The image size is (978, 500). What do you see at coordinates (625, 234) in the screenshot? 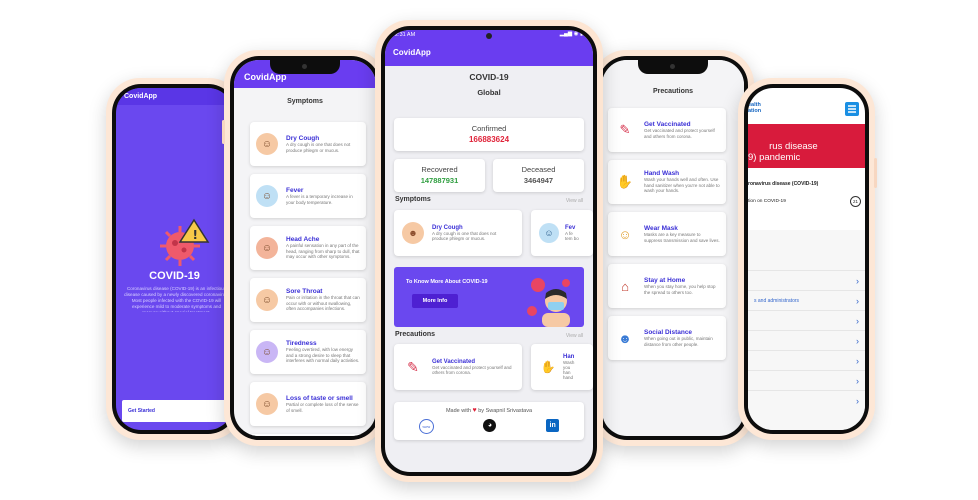
I see `face-mask-icon: ☺` at bounding box center [625, 234].